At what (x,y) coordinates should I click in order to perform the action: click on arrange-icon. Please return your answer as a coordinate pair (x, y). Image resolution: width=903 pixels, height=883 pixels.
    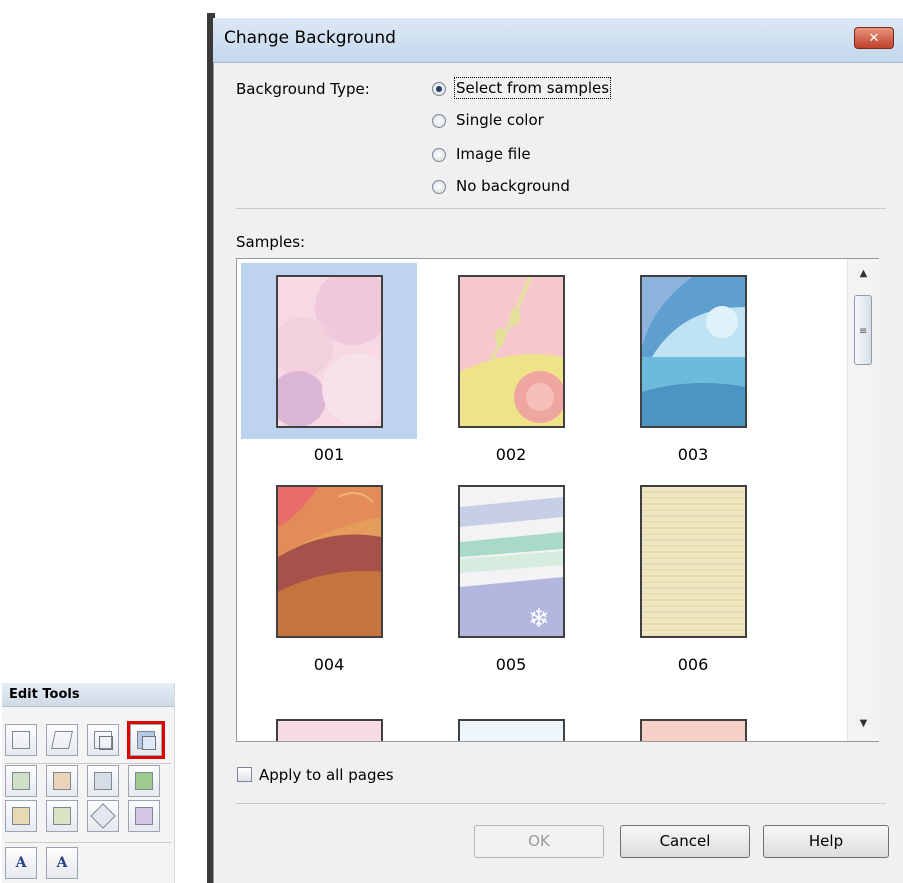
    Looking at the image, I should click on (62, 816).